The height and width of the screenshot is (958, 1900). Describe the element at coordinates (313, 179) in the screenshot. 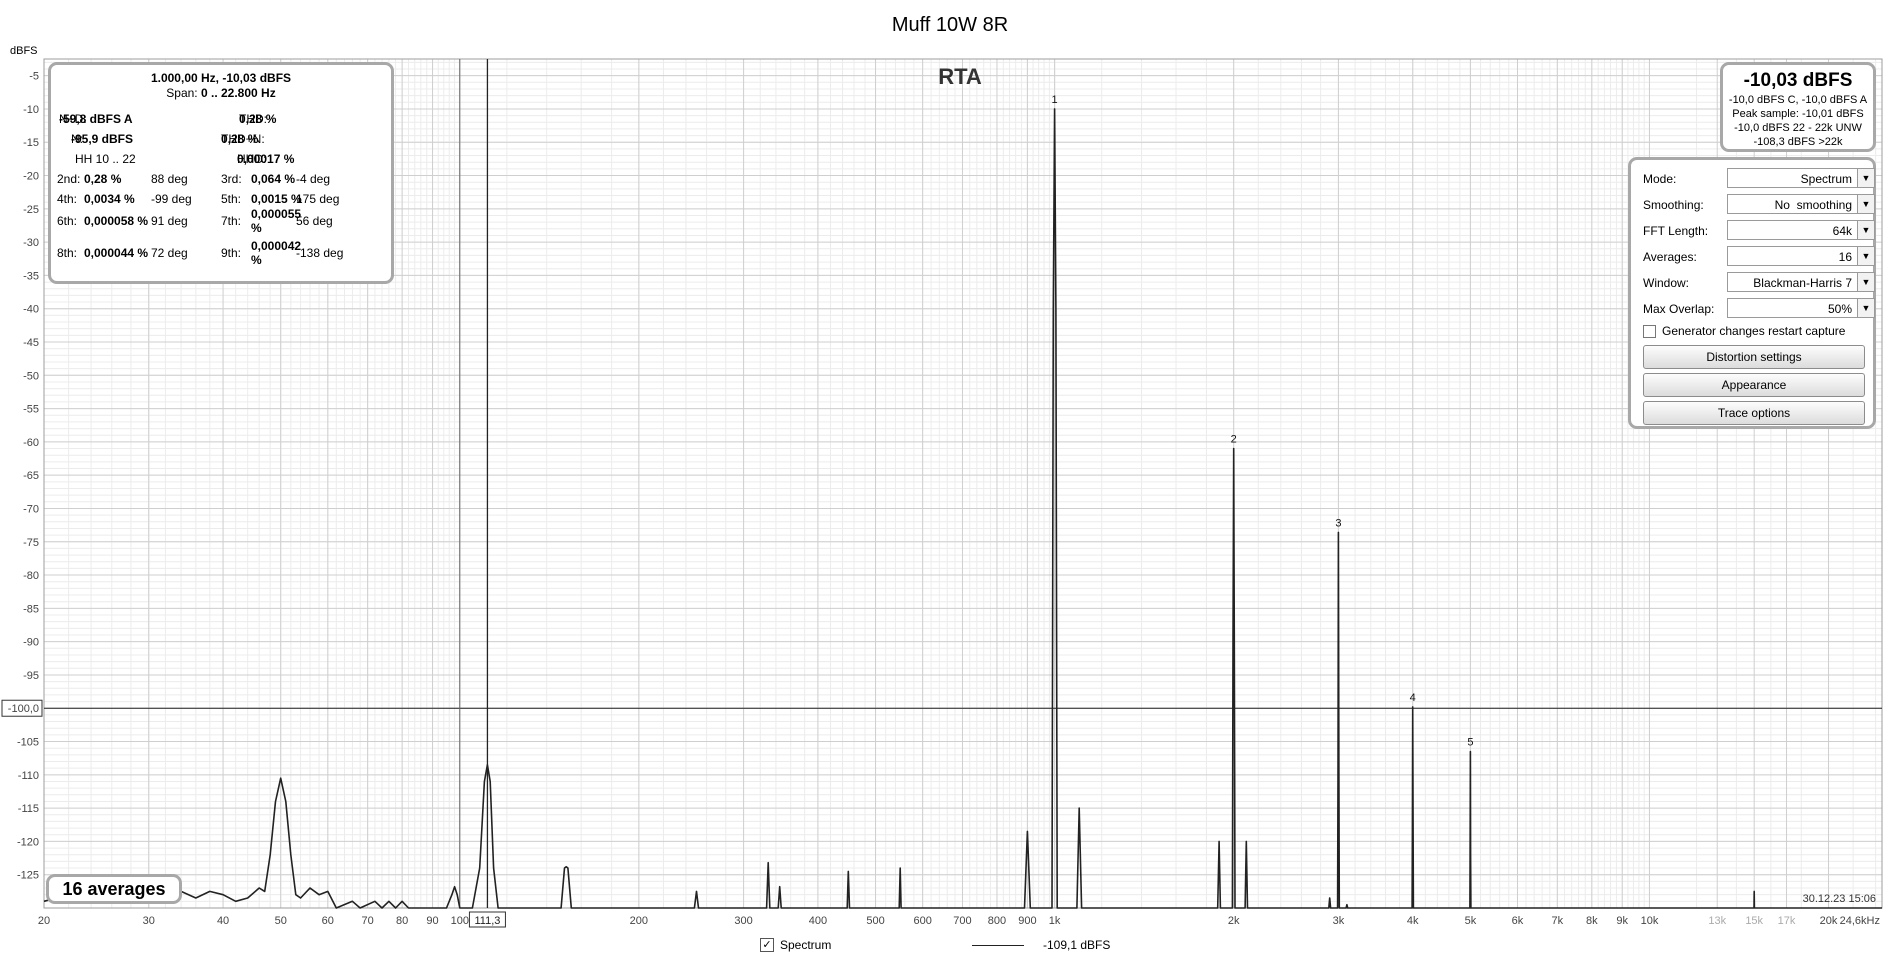

I see `harmonic-phase: -4 deg` at that location.